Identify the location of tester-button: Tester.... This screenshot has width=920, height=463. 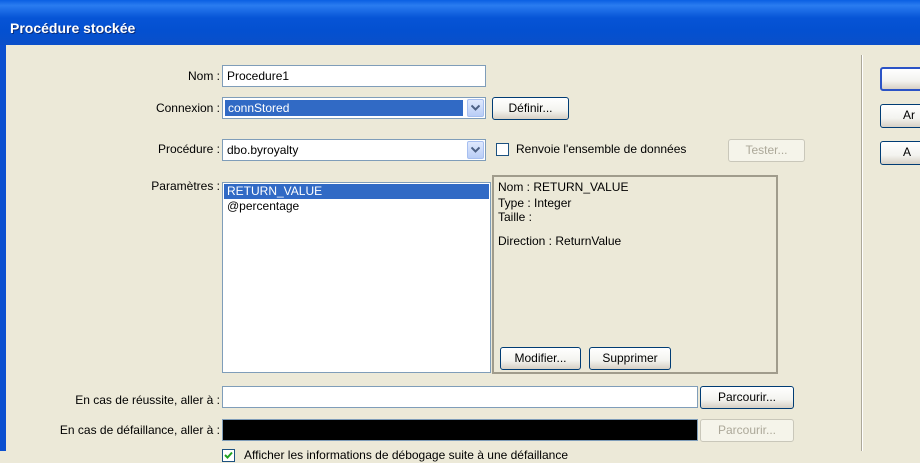
(766, 150).